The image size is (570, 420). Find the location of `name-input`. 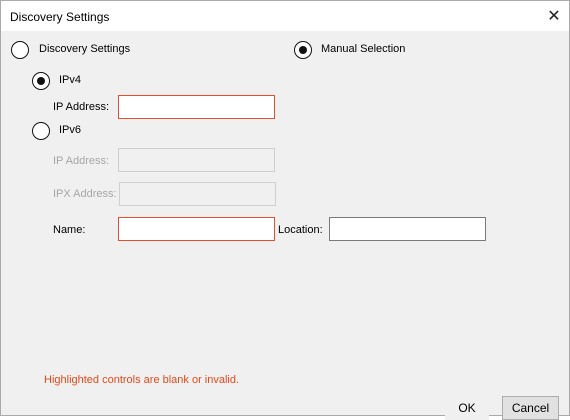

name-input is located at coordinates (196, 229).